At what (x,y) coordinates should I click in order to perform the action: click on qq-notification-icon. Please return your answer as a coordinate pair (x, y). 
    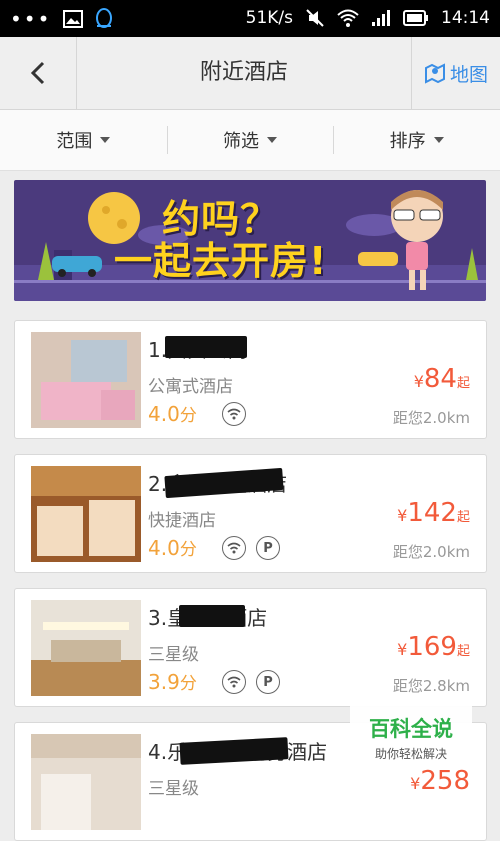
    Looking at the image, I should click on (104, 18).